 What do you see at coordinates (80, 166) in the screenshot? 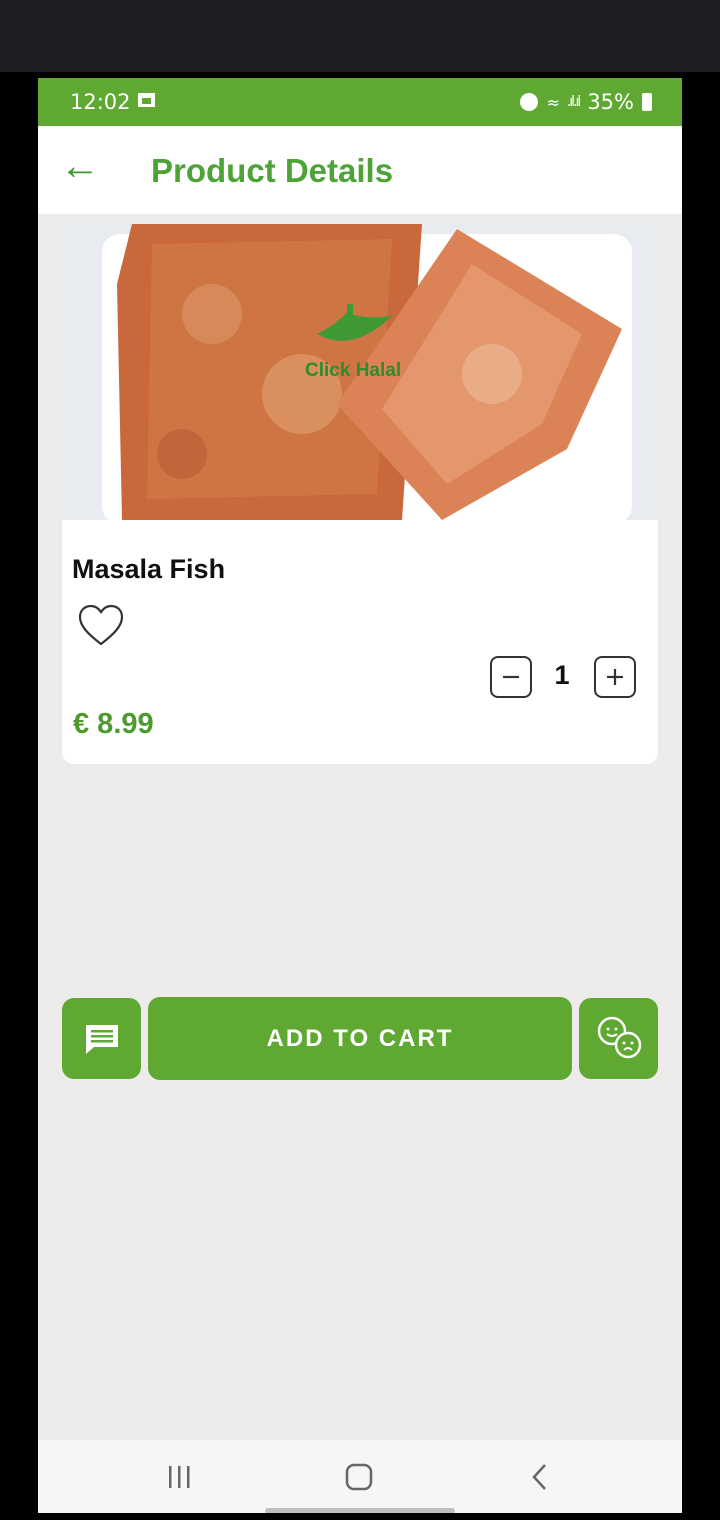
I see `back-arrow-icon: ←` at bounding box center [80, 166].